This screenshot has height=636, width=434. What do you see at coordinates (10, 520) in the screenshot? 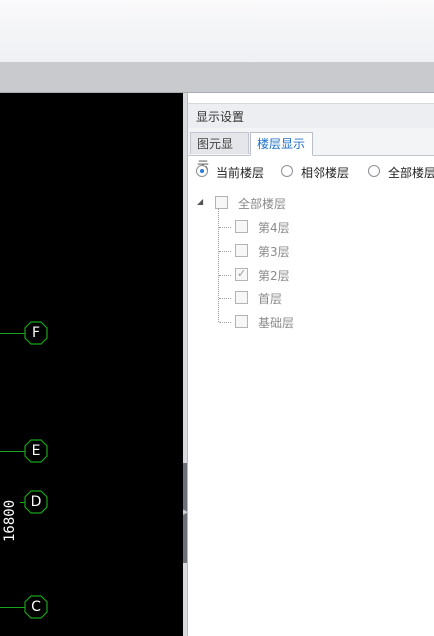
I see `dimension-label: 16800` at bounding box center [10, 520].